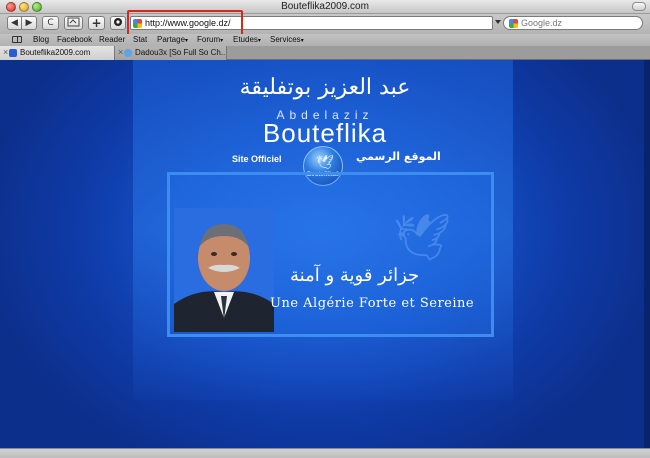 The width and height of the screenshot is (650, 458). Describe the element at coordinates (285, 39) in the screenshot. I see `bookmark-services-label: Services` at that location.